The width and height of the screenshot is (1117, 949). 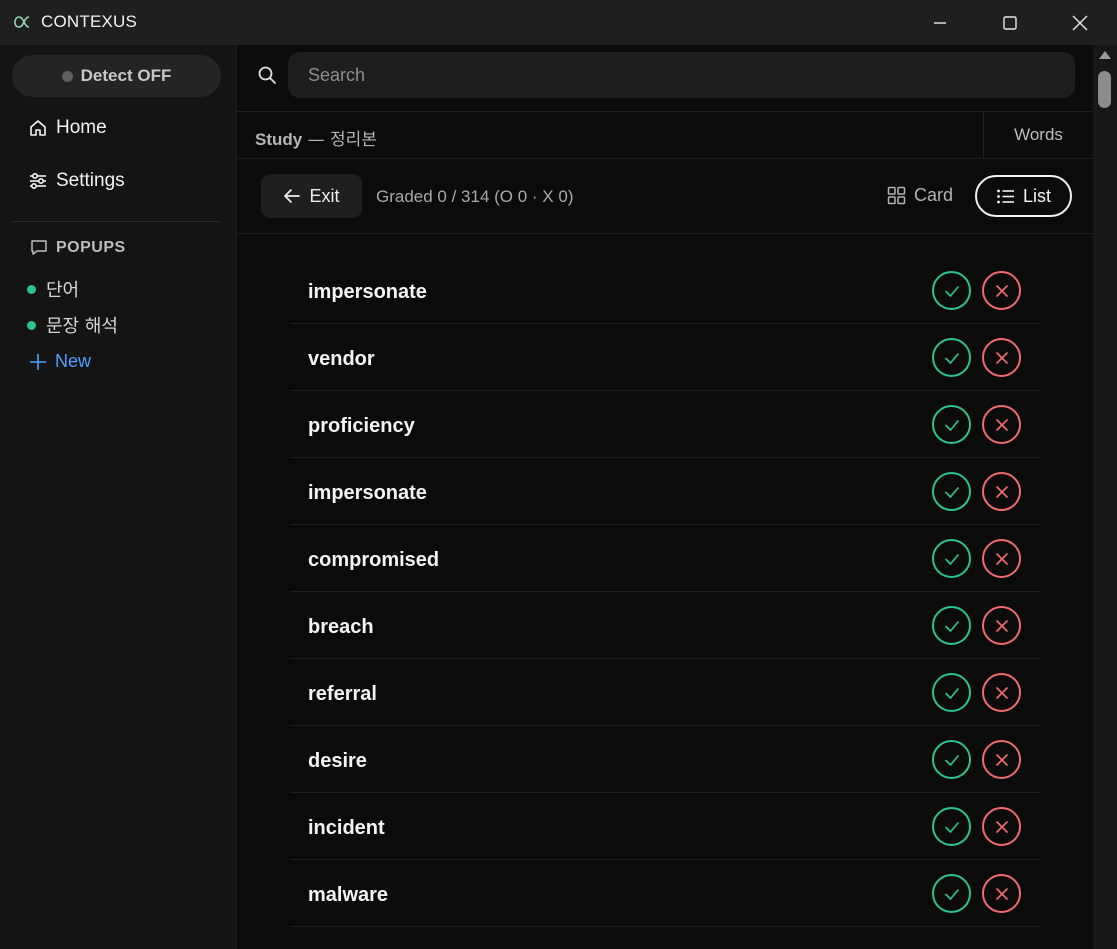 I want to click on close-icon, so click(x=1080, y=22).